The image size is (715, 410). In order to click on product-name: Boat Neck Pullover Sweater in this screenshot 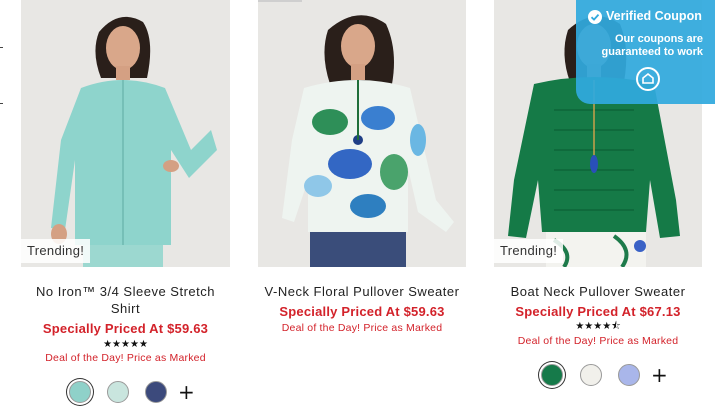, I will do `click(598, 291)`.